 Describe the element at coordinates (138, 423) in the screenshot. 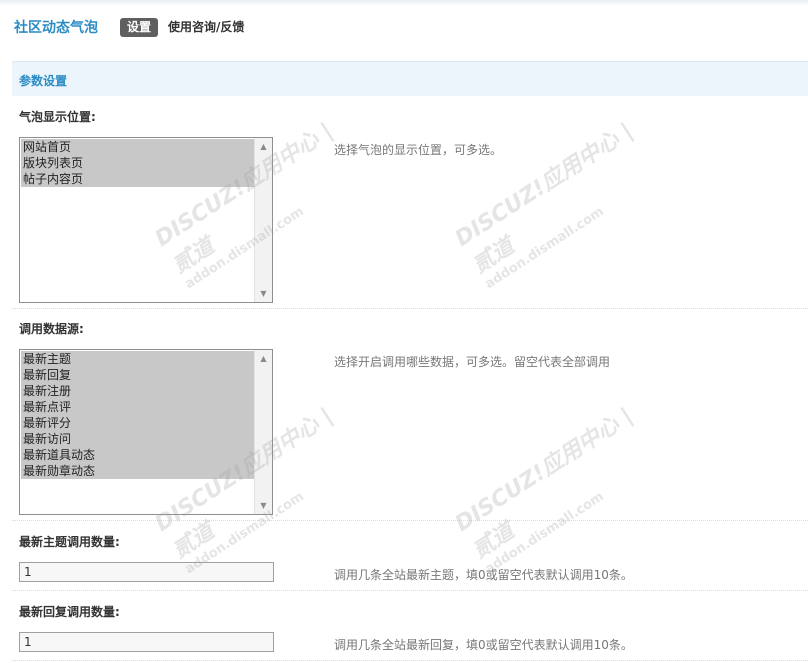

I see `data-source-option: 最新评分` at that location.